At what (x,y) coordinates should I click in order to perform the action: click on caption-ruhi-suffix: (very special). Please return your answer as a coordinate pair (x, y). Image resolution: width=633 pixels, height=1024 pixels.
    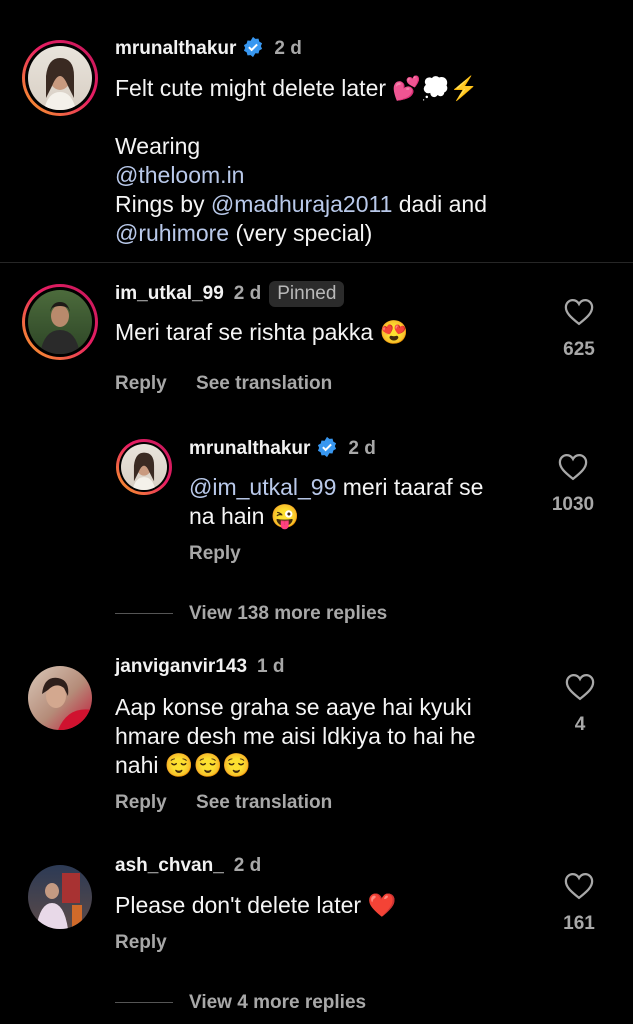
    Looking at the image, I should click on (301, 233).